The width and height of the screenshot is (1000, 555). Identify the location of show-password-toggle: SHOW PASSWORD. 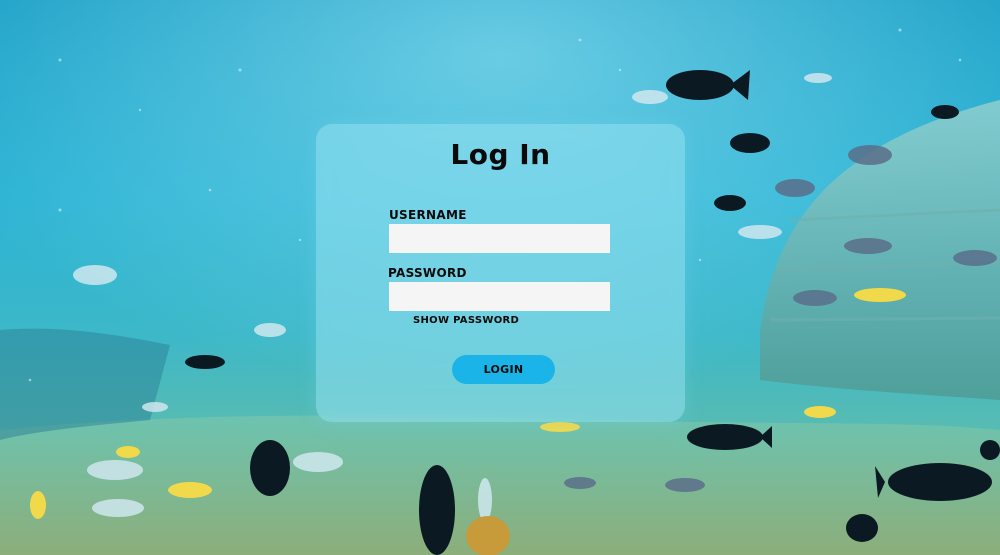
(466, 320).